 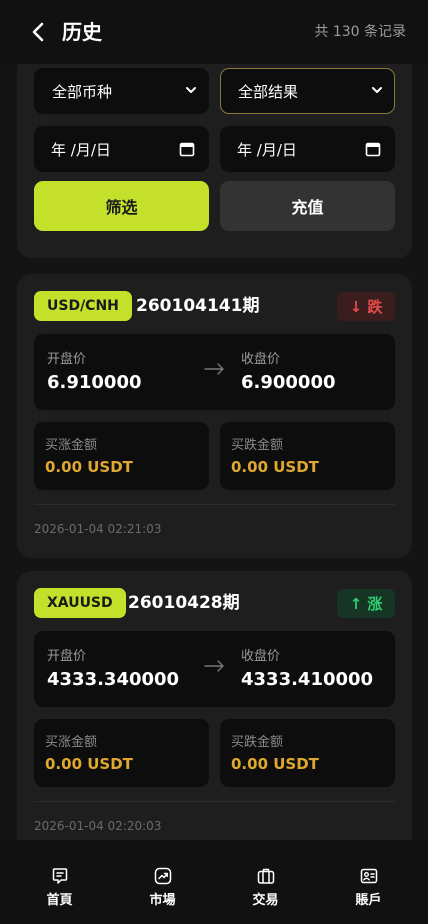 I want to click on close-price-value: 4333.410000, so click(x=307, y=679).